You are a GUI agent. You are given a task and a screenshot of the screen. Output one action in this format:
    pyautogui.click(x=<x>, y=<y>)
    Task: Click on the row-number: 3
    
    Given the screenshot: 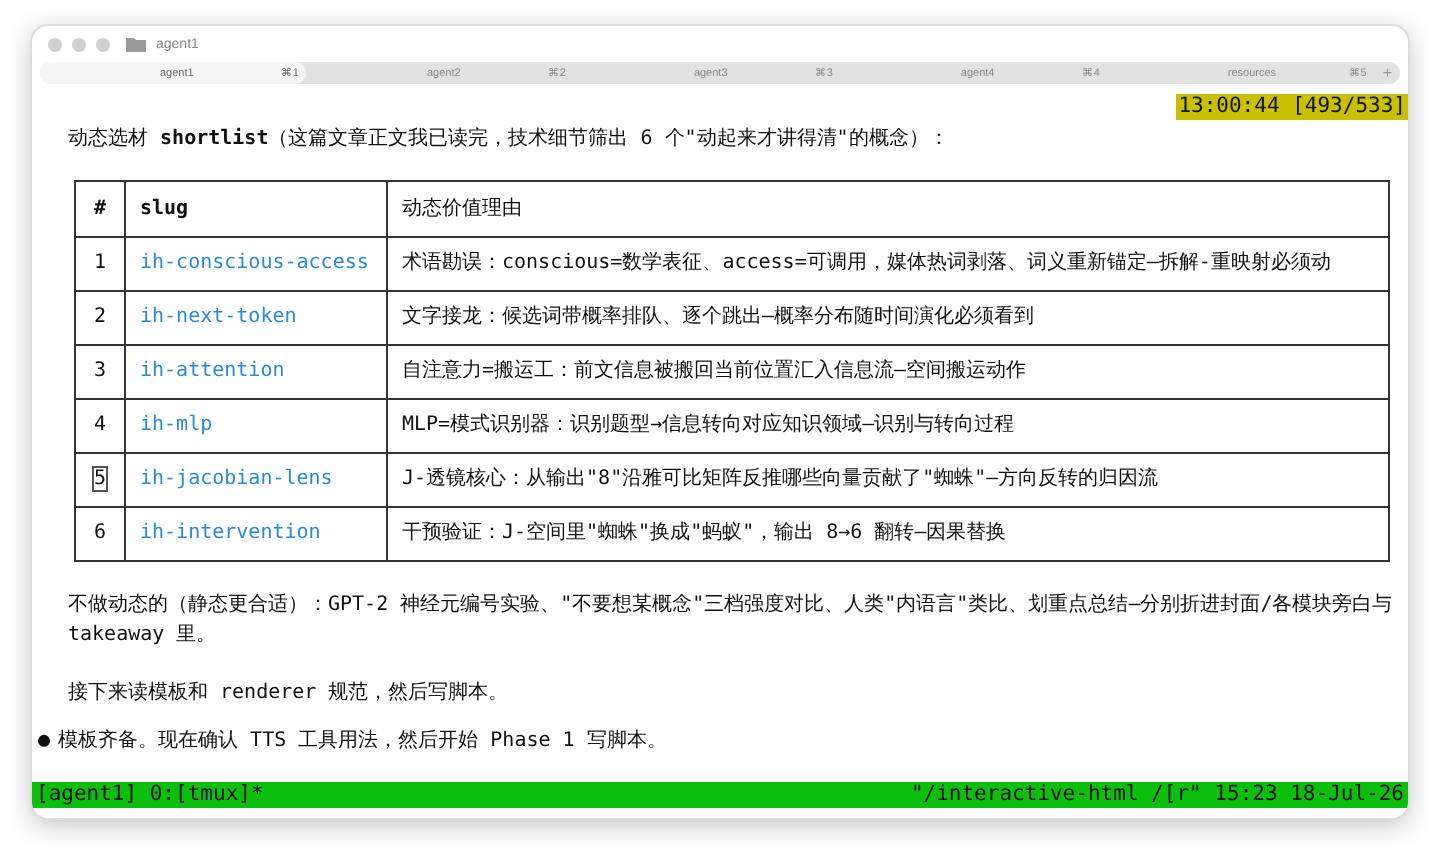 What is the action you would take?
    pyautogui.click(x=100, y=371)
    